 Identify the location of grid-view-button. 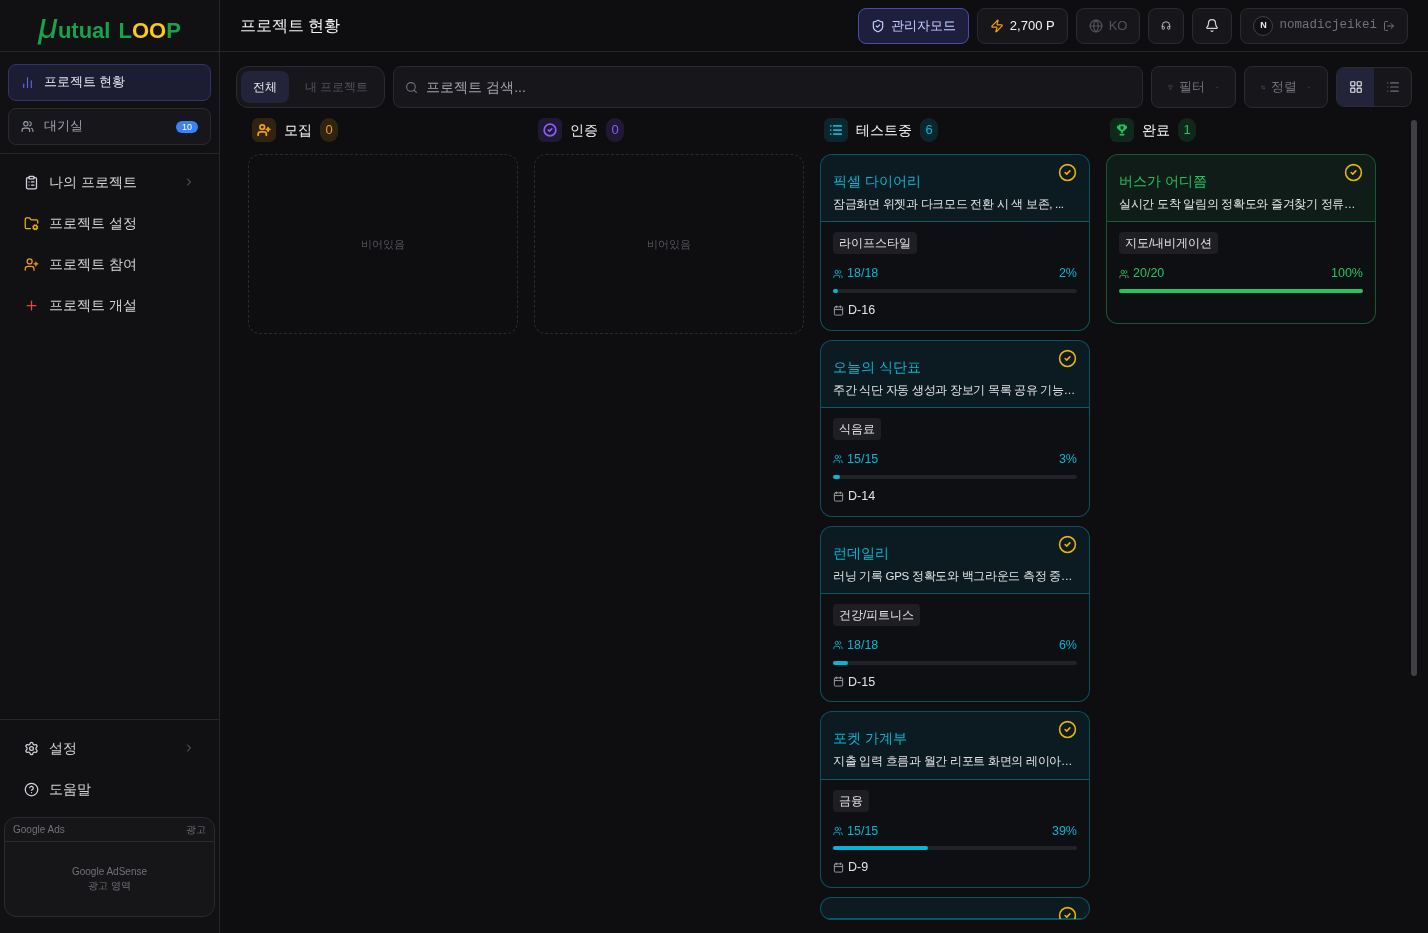
(1355, 87).